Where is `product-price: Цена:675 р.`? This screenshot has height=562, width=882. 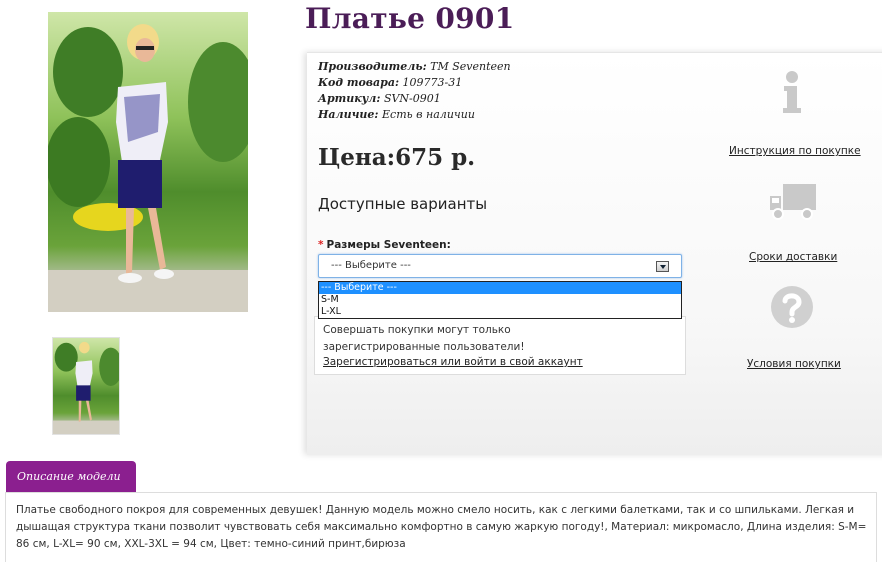
product-price: Цена:675 р. is located at coordinates (397, 157).